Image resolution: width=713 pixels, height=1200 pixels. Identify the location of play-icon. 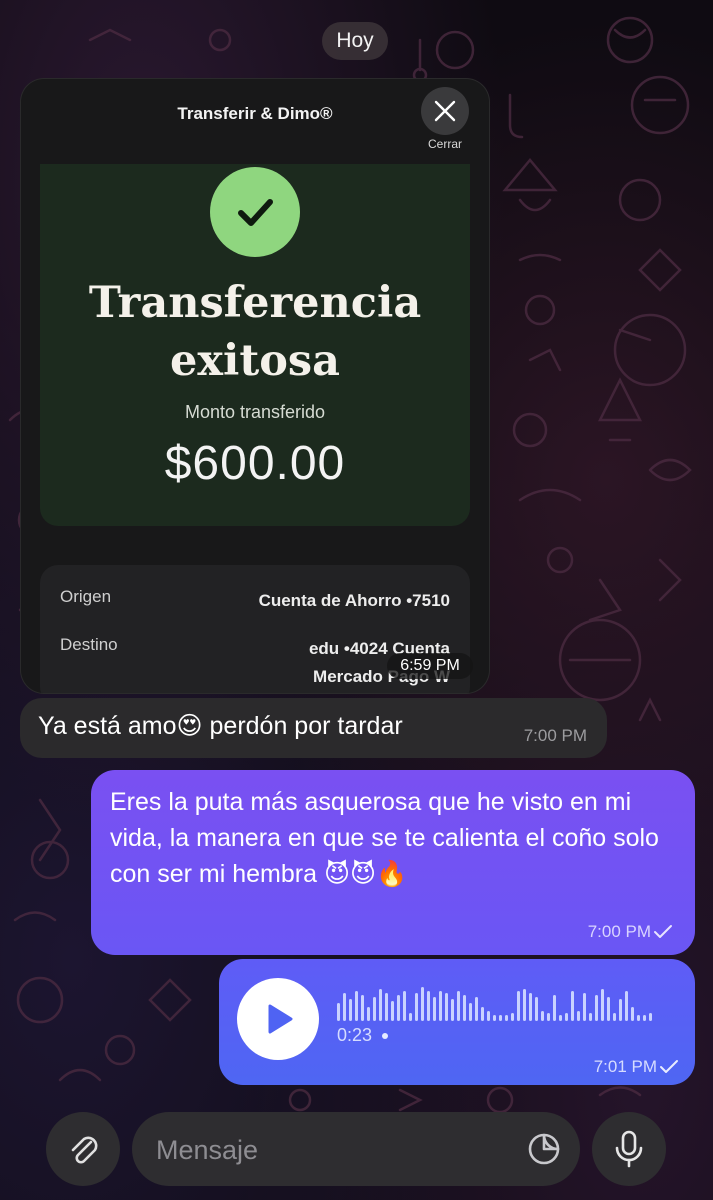
(280, 1019).